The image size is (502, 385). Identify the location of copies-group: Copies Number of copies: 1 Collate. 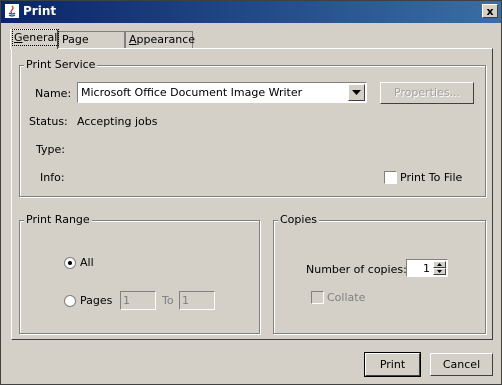
(379, 273).